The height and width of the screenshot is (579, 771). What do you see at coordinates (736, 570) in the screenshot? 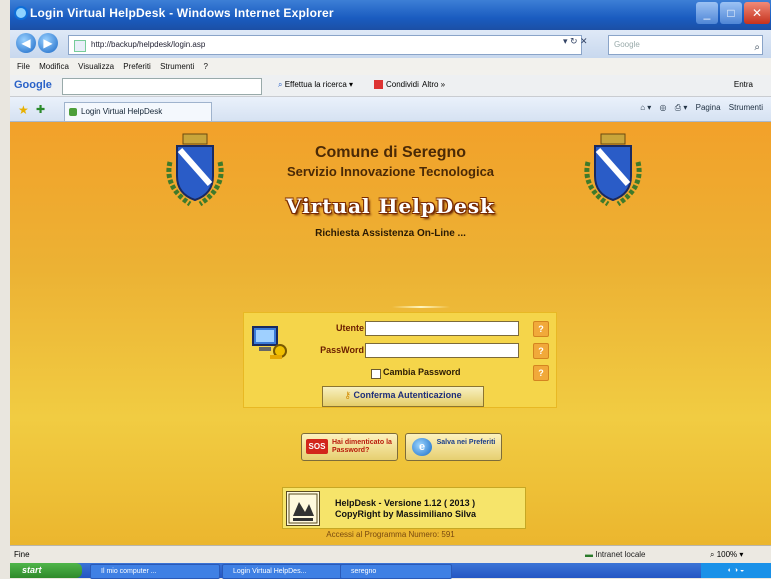
I see `system-tray: ◐ ◑ ◒` at bounding box center [736, 570].